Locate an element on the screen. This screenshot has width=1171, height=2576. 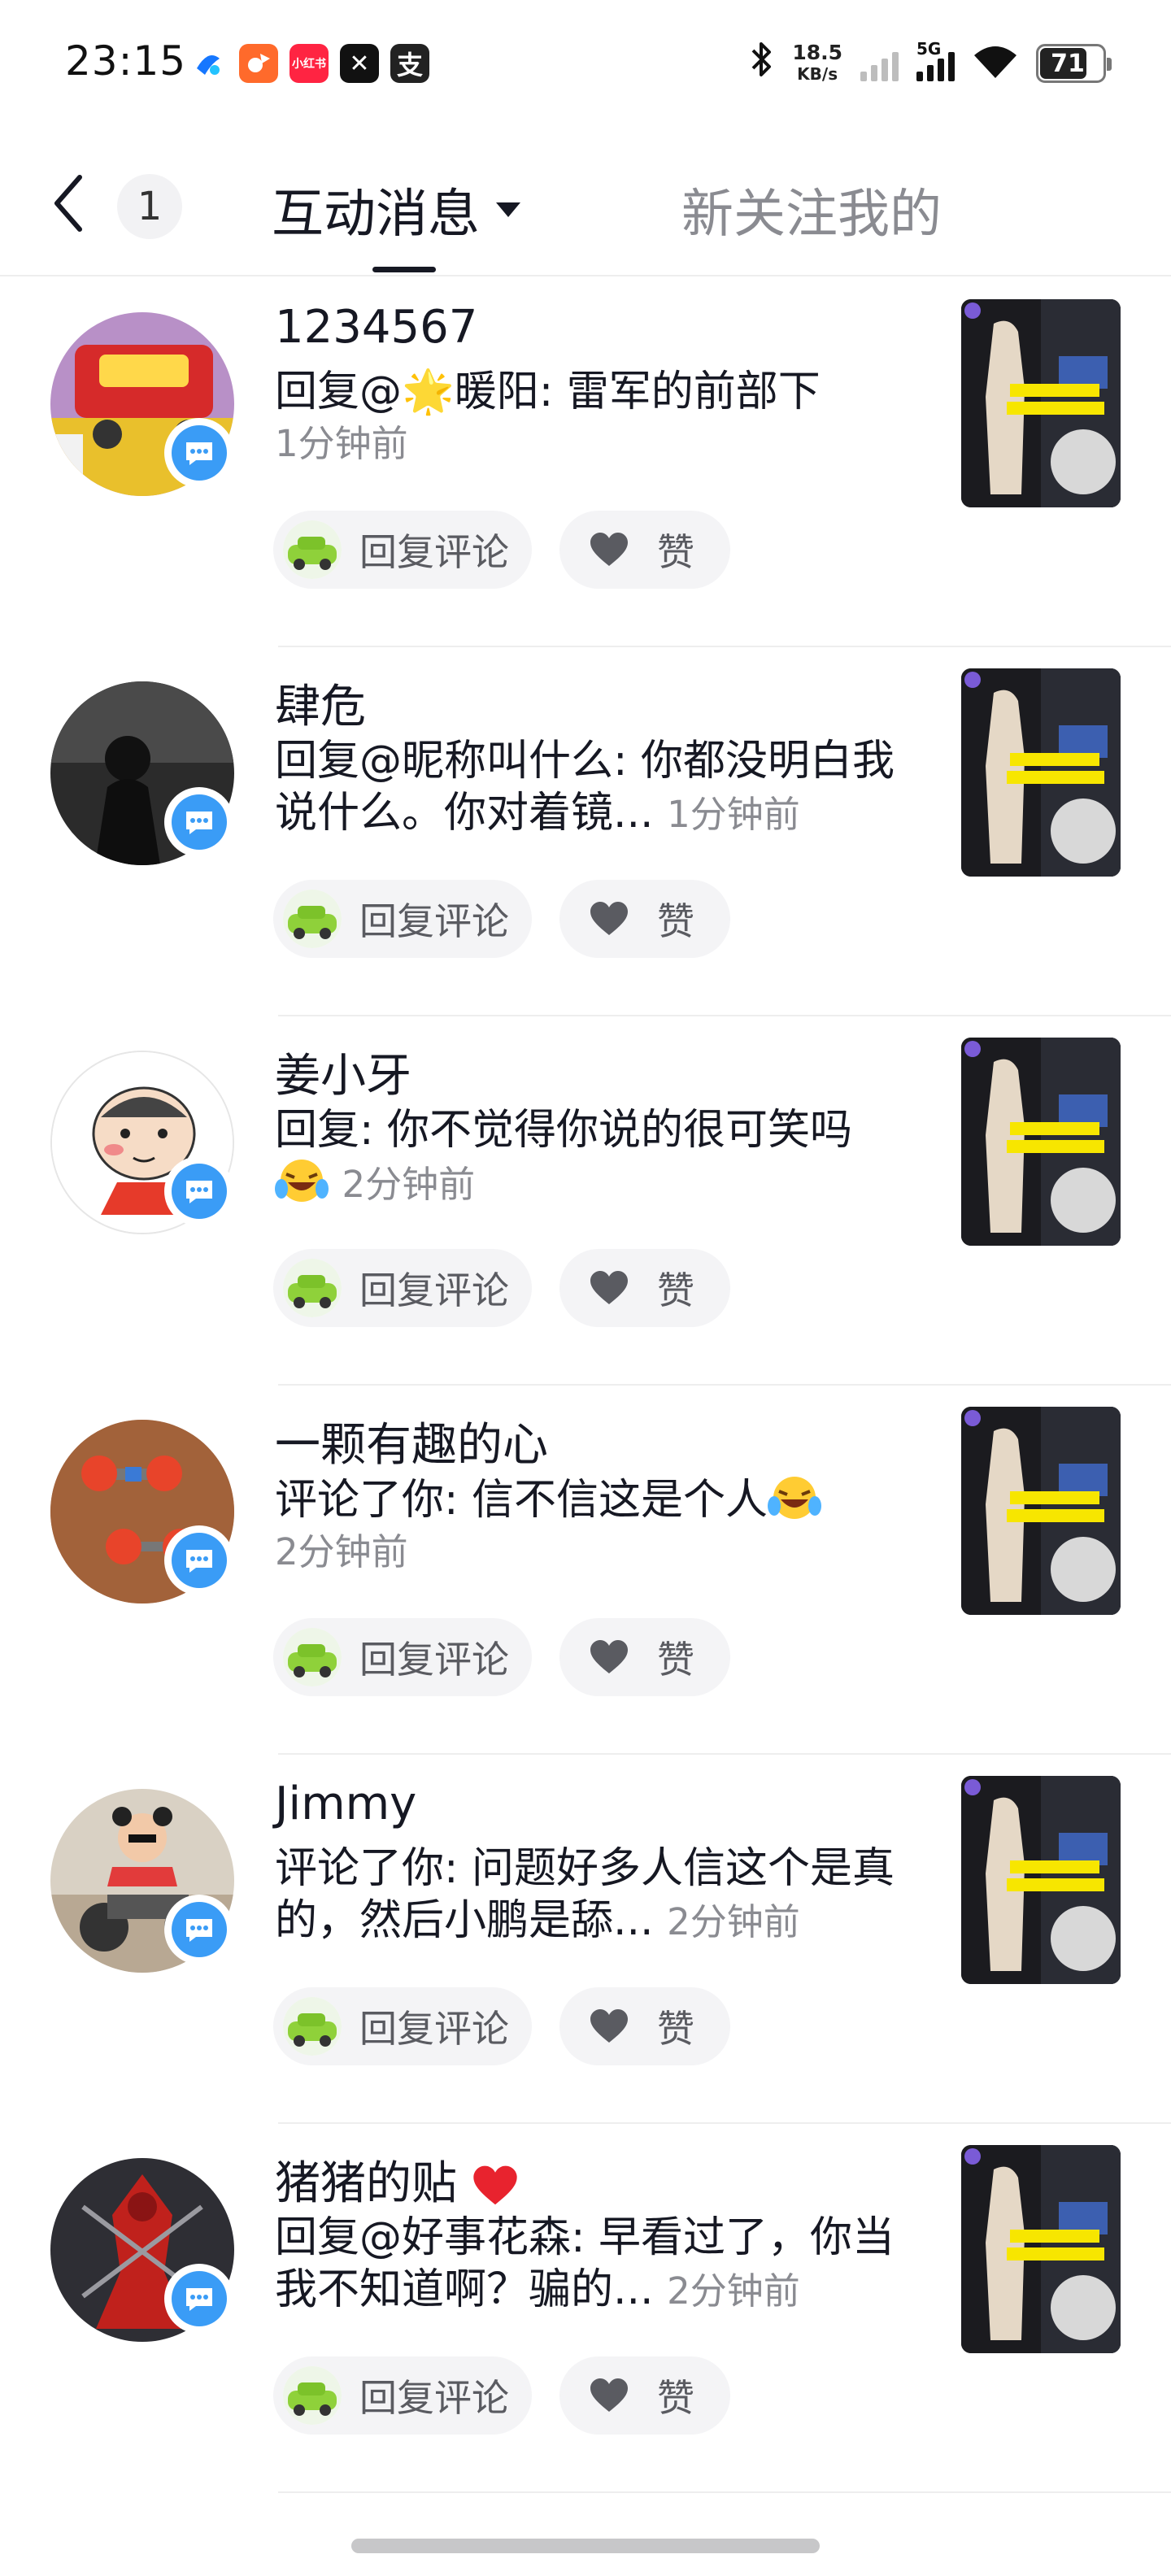
back-button is located at coordinates (68, 204).